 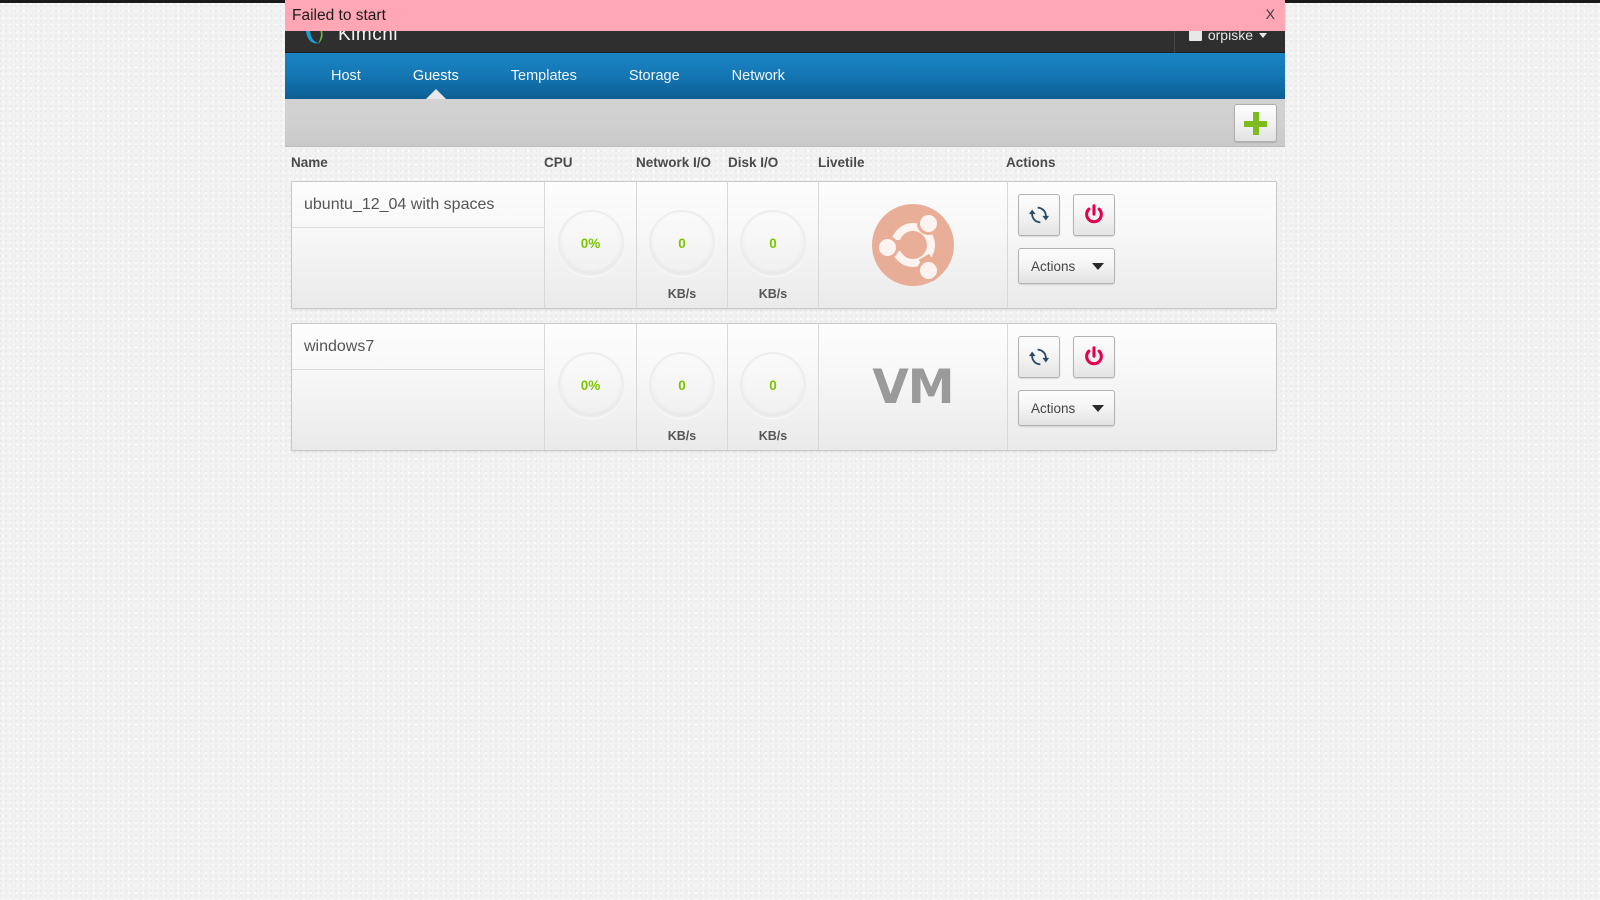 I want to click on nav-item-network: Network, so click(x=758, y=76).